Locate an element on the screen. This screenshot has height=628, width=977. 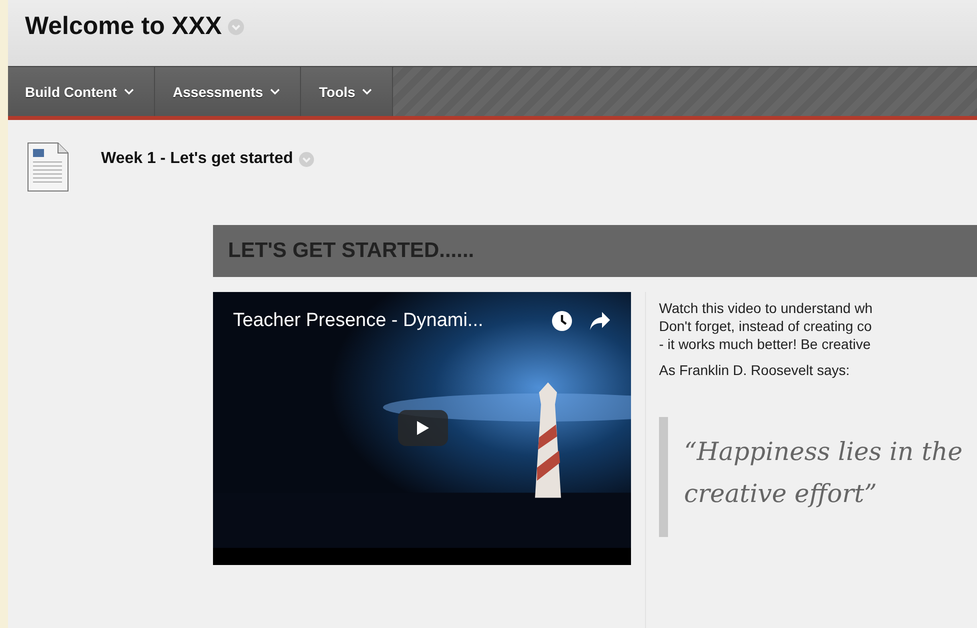
document-icon is located at coordinates (48, 167).